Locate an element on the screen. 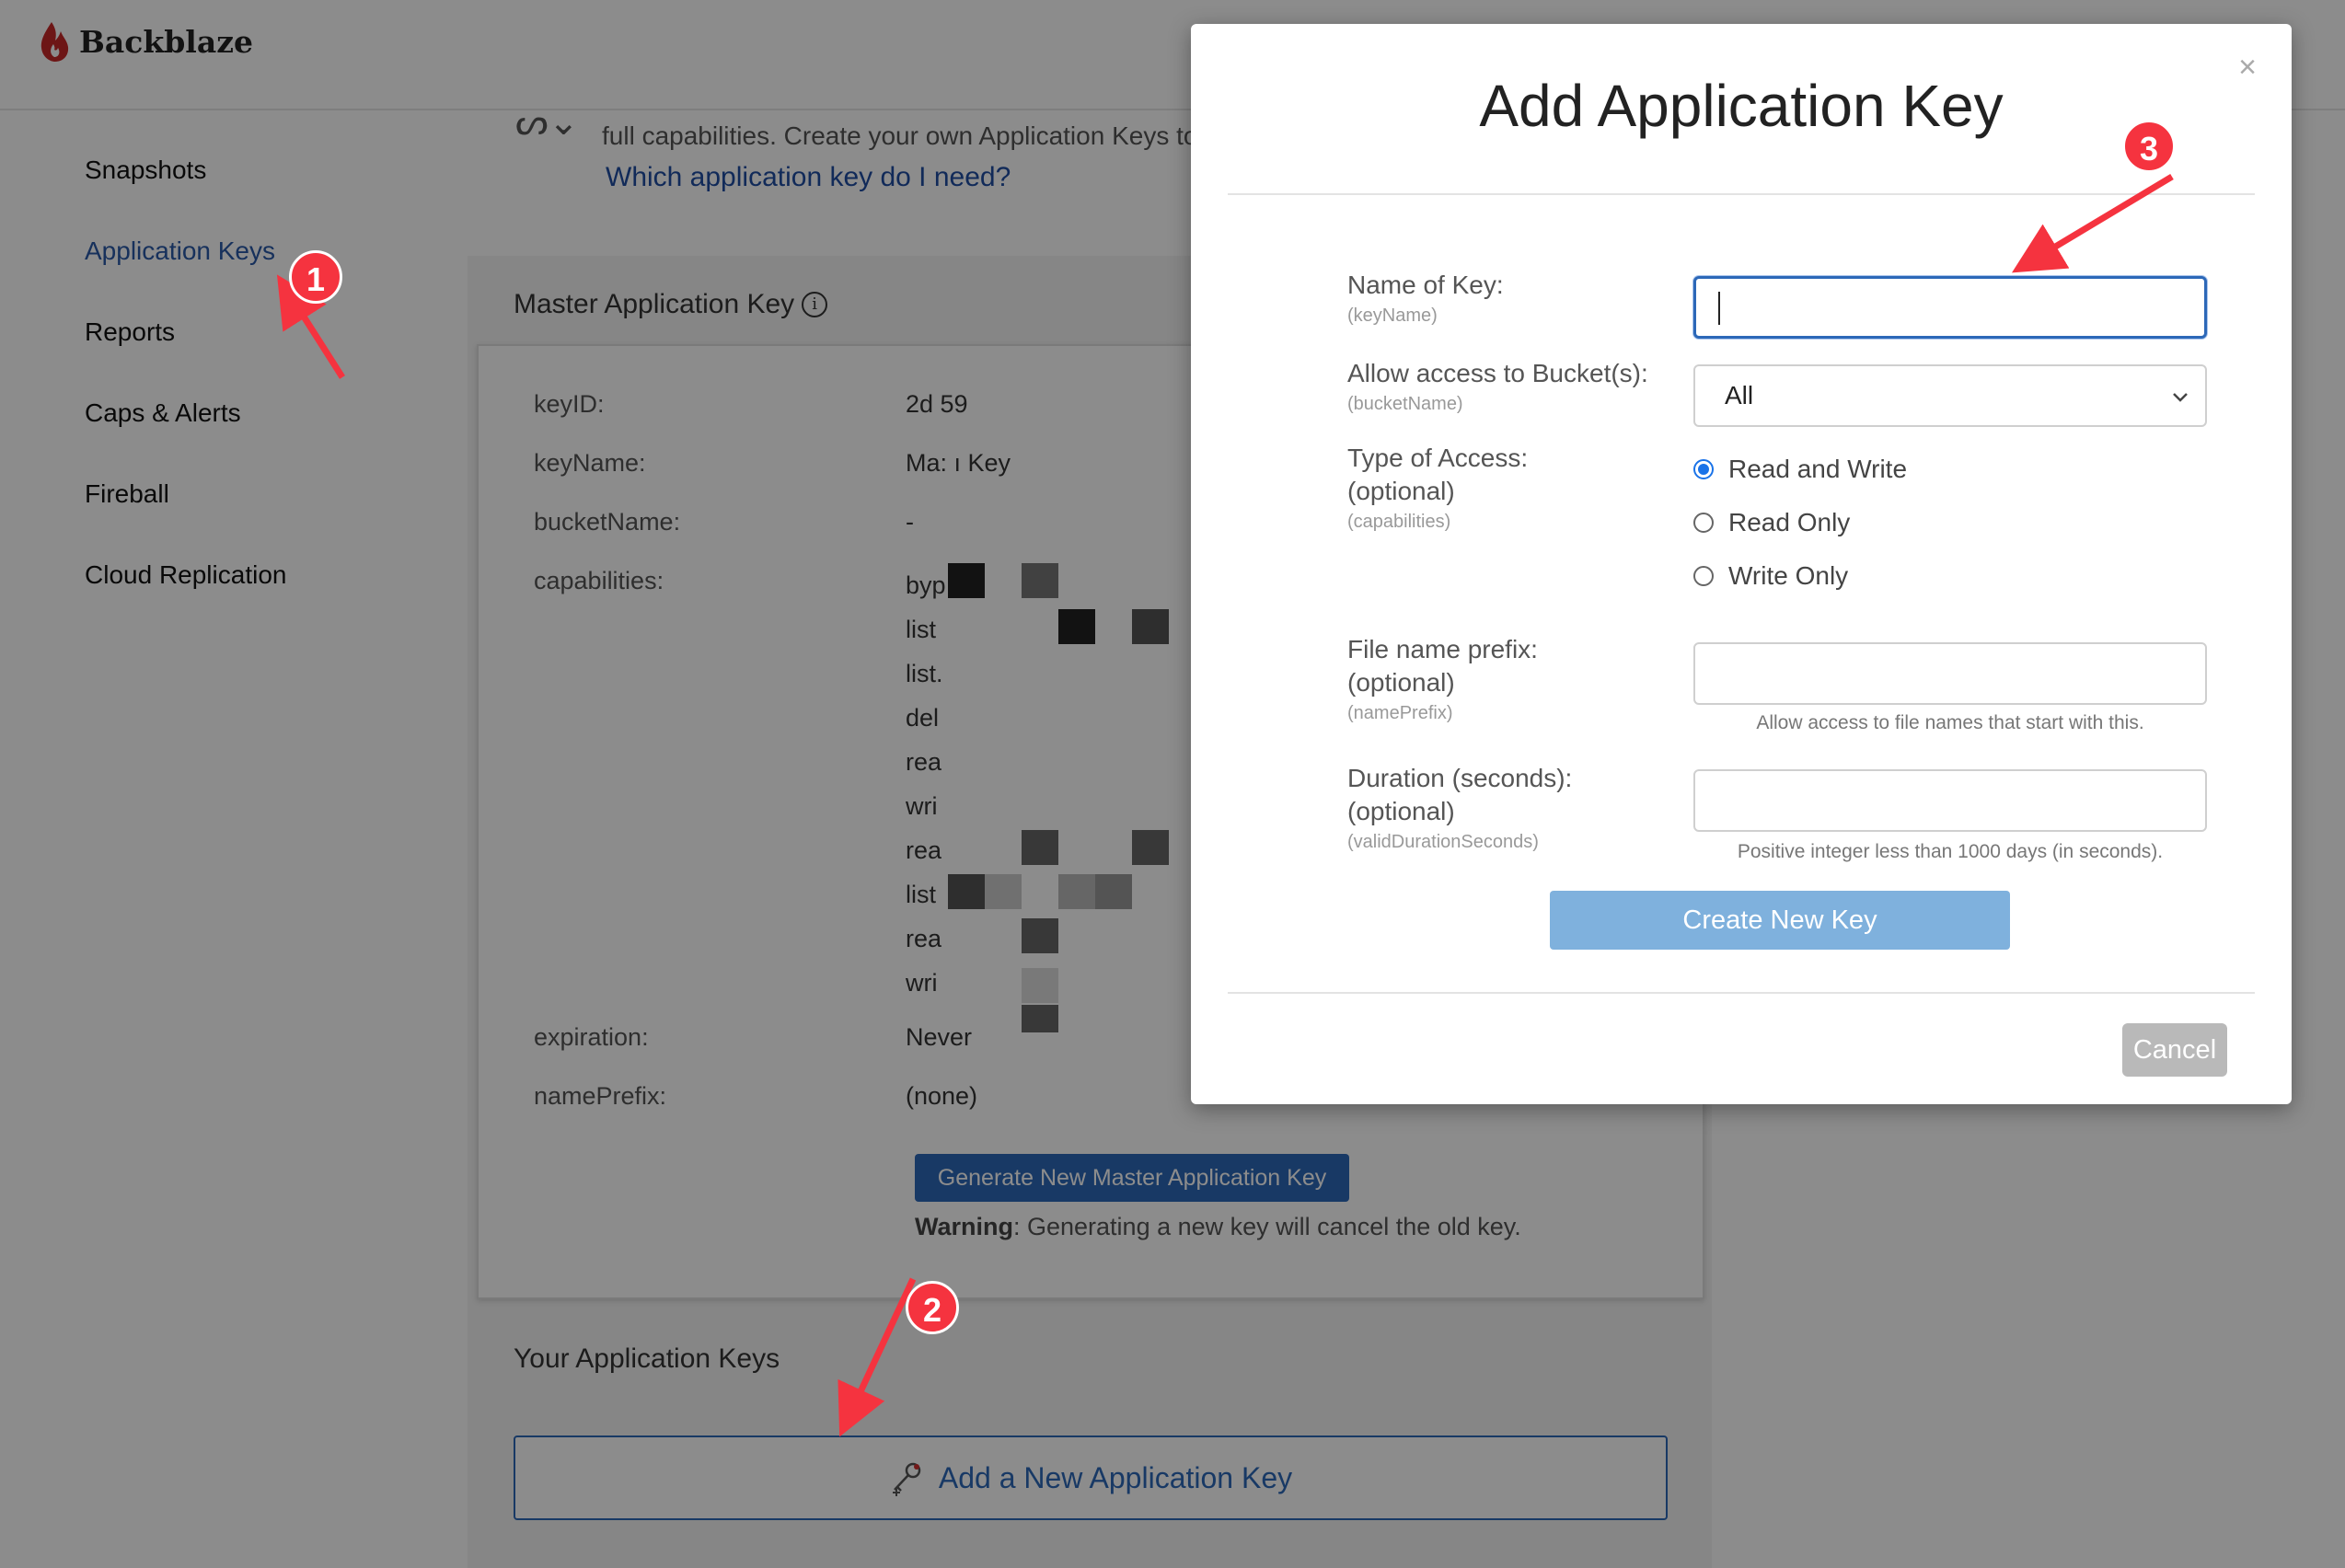 This screenshot has width=2345, height=1568. duration-input is located at coordinates (1950, 800).